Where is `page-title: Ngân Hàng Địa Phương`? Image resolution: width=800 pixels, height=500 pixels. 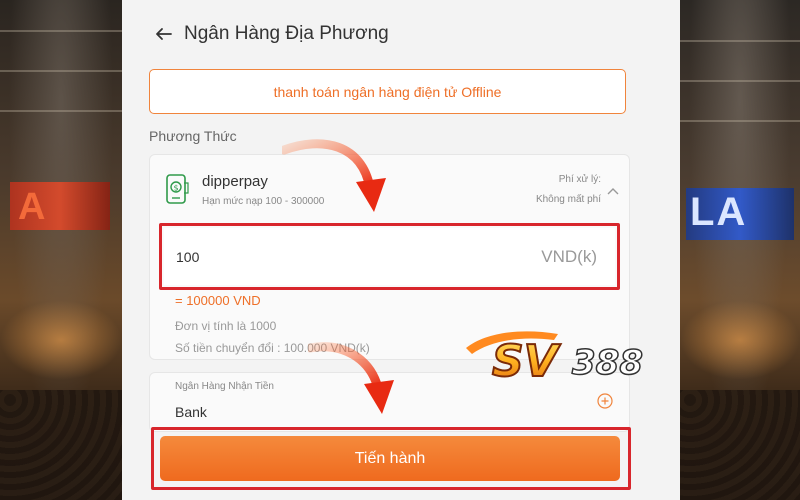
page-title: Ngân Hàng Địa Phương is located at coordinates (286, 33).